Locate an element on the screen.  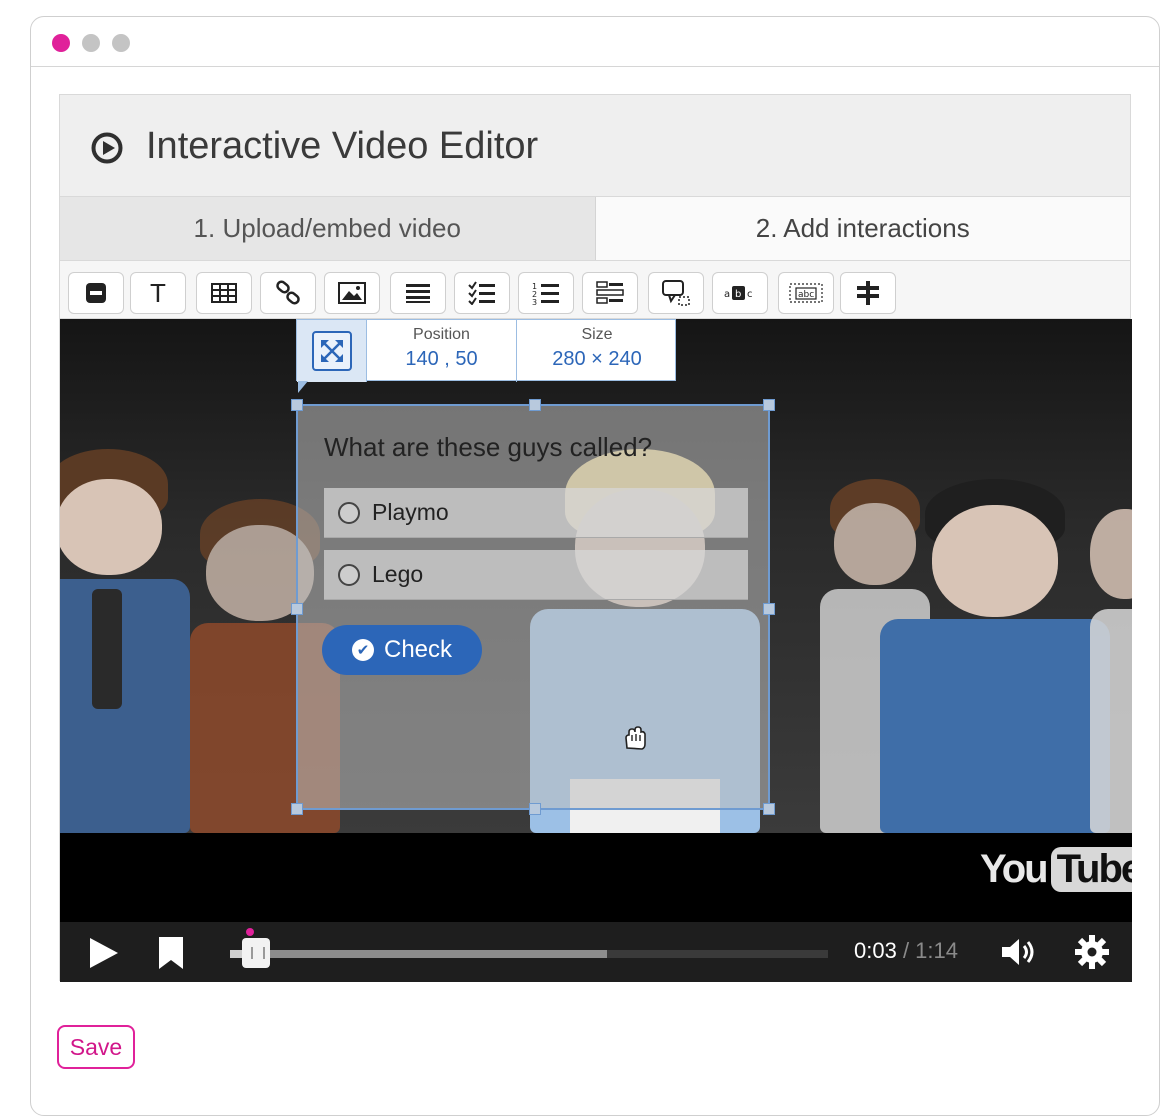
resize-handle-e is located at coordinates (769, 609).